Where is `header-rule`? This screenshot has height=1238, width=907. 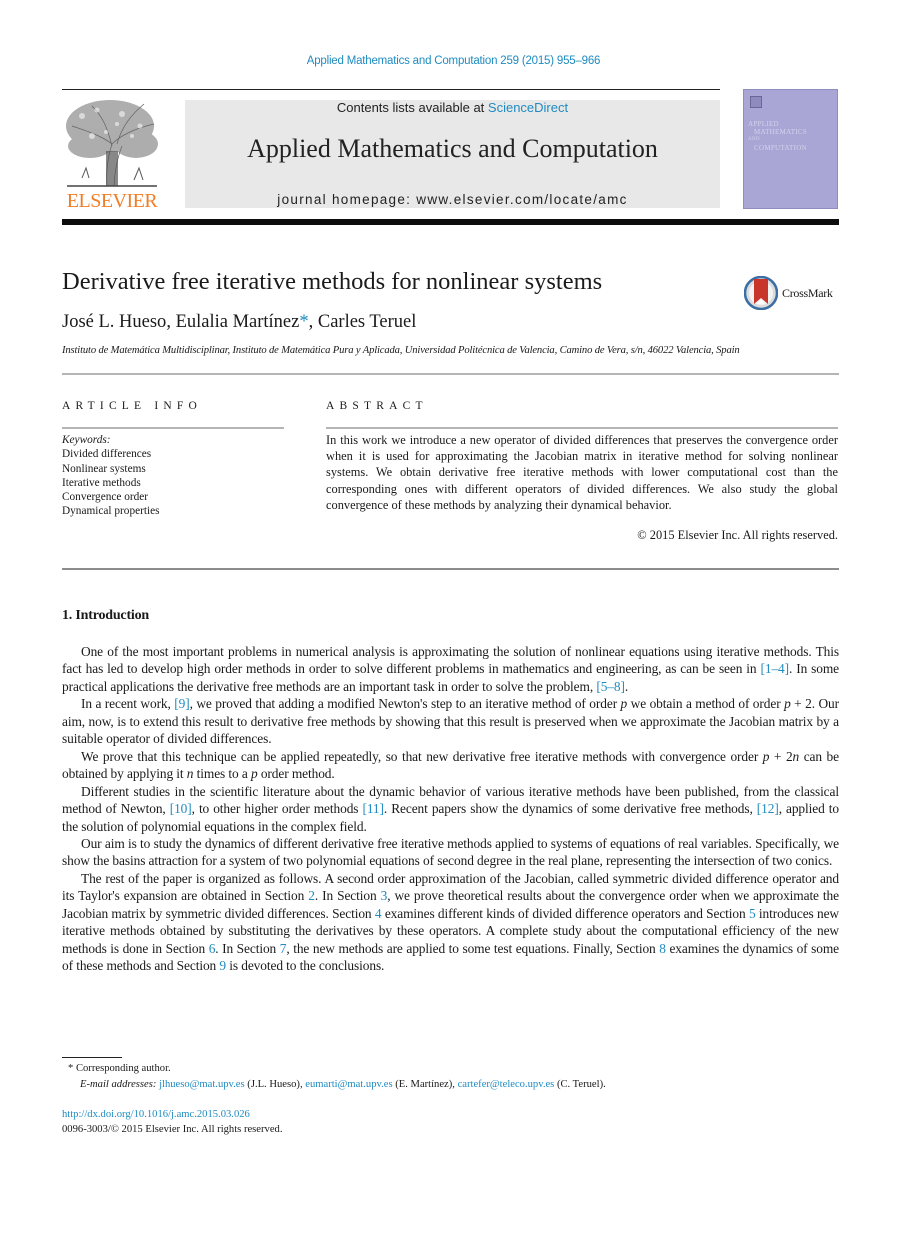 header-rule is located at coordinates (391, 89).